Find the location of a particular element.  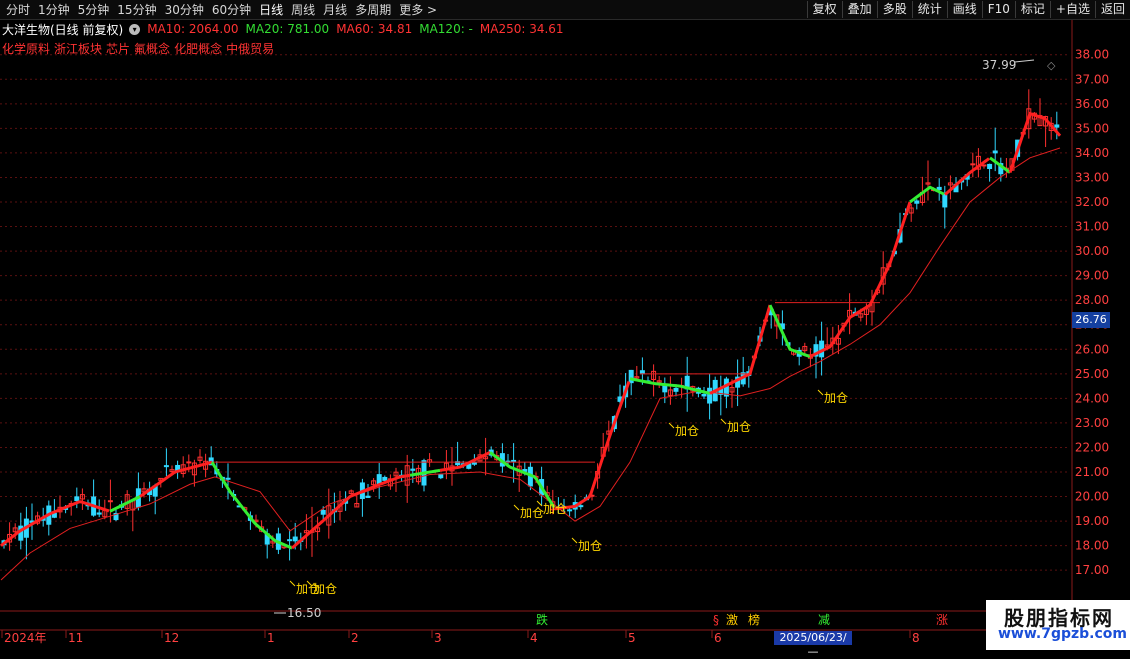

toolbar-button-2: 多股 is located at coordinates (894, 9).